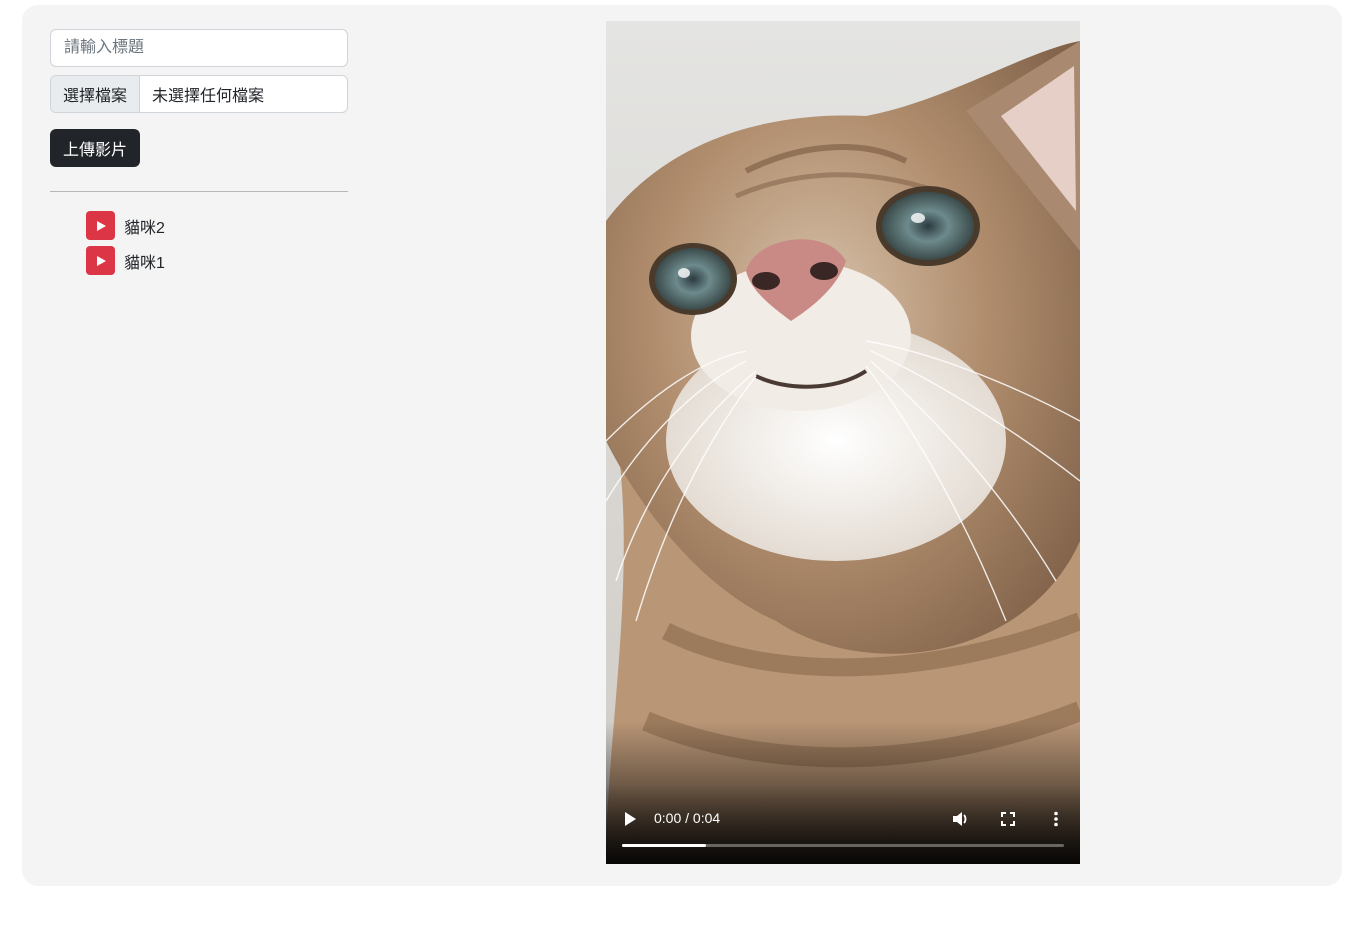 The image size is (1358, 942). What do you see at coordinates (960, 819) in the screenshot?
I see `volume-icon` at bounding box center [960, 819].